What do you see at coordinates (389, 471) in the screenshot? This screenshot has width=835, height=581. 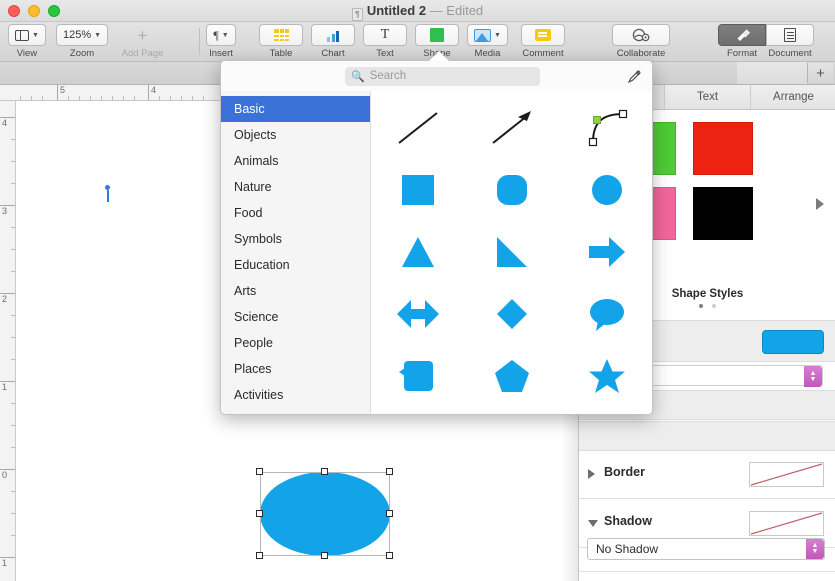 I see `resize-handle-ne` at bounding box center [389, 471].